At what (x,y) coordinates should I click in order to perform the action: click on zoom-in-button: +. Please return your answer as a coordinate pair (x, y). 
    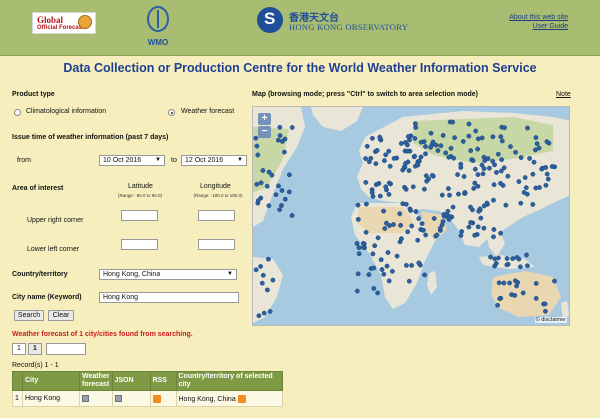
    Looking at the image, I should click on (264, 119).